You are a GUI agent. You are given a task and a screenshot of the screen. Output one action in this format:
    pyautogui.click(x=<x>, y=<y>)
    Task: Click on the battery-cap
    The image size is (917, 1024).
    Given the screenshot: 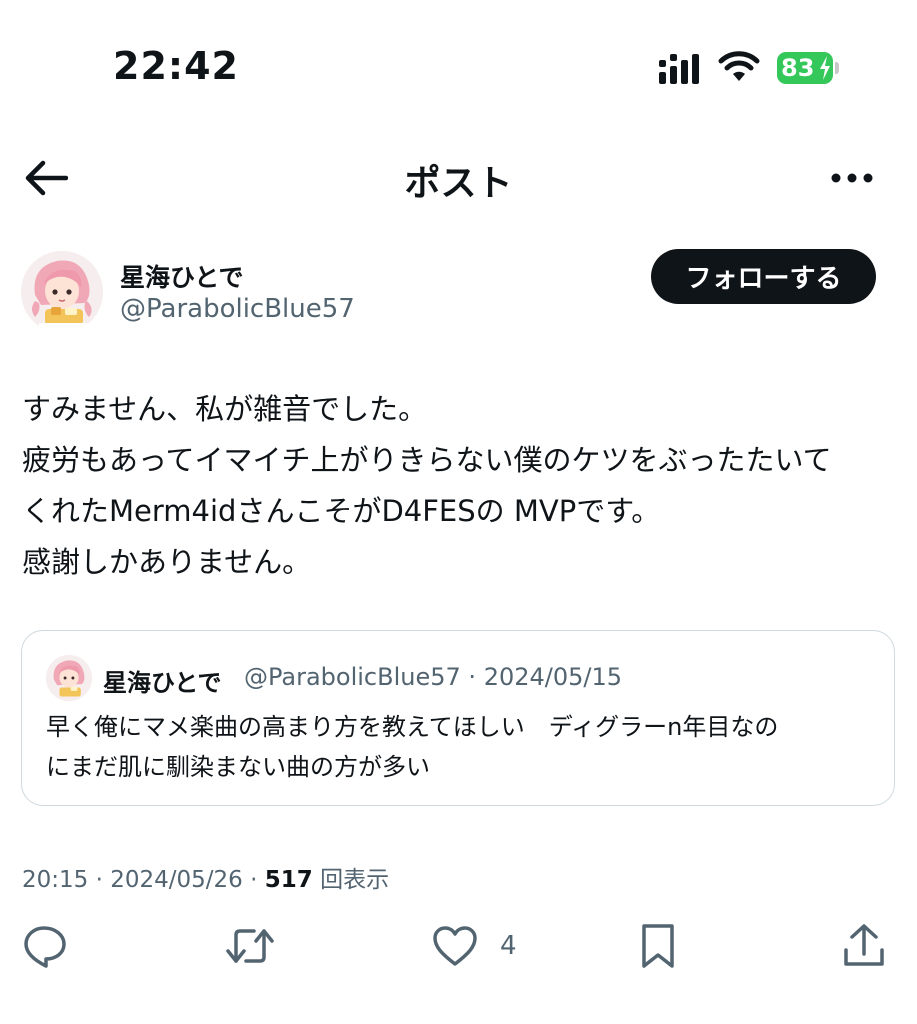 What is the action you would take?
    pyautogui.click(x=837, y=68)
    